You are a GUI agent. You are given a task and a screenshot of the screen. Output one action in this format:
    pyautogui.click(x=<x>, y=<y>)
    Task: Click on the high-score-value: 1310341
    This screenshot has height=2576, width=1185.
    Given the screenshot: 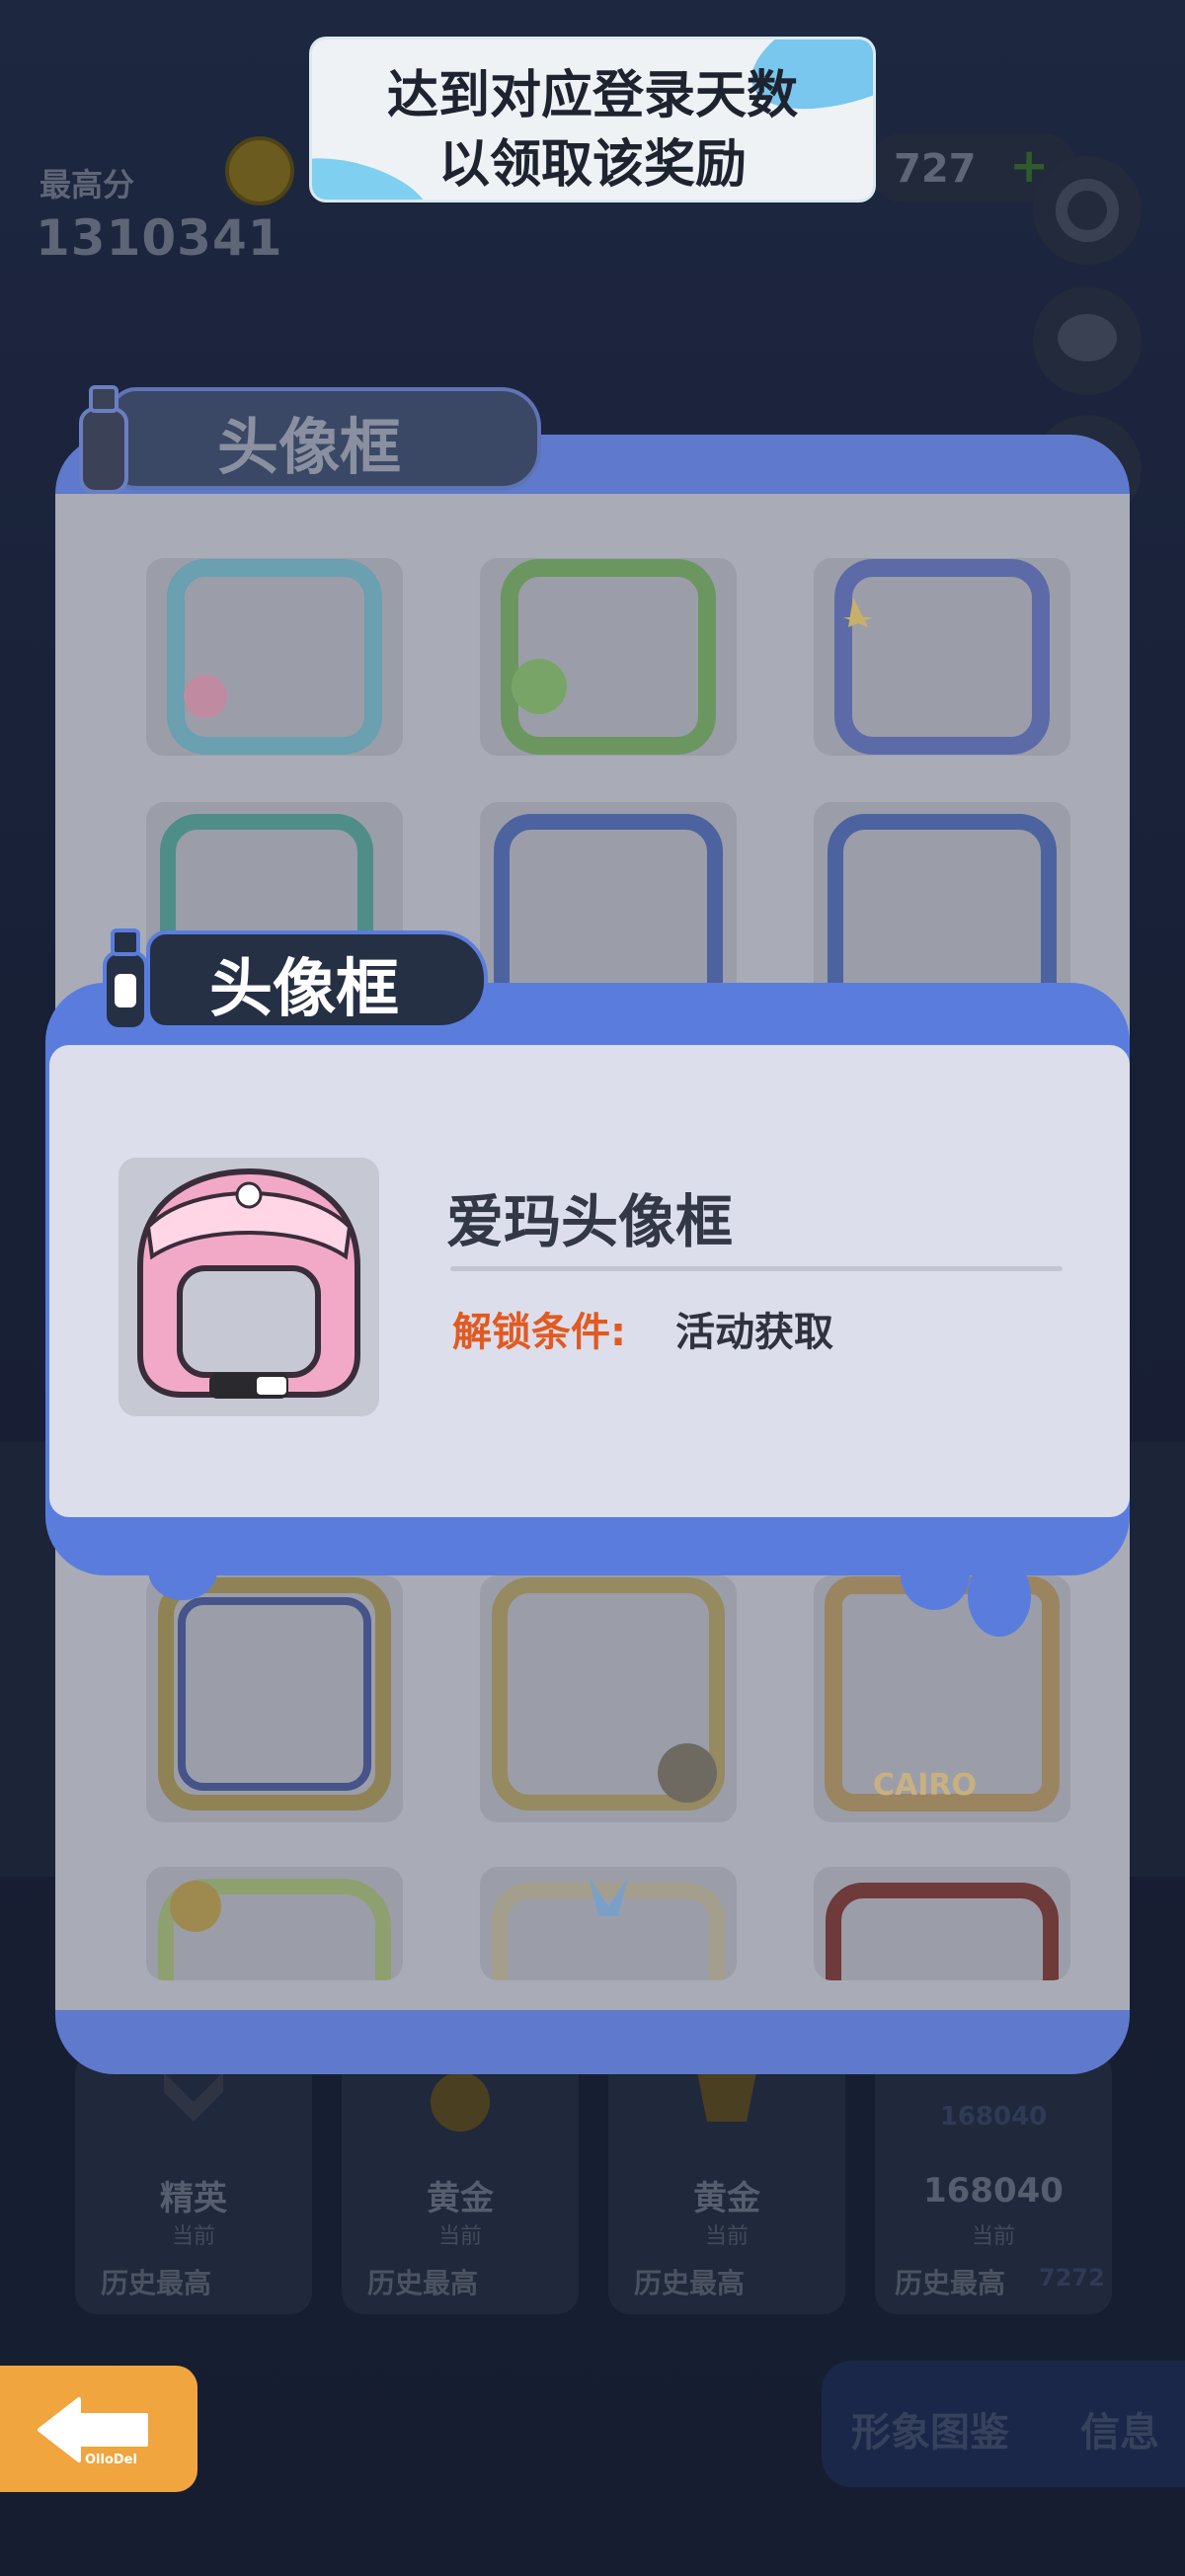 What is the action you would take?
    pyautogui.click(x=160, y=238)
    